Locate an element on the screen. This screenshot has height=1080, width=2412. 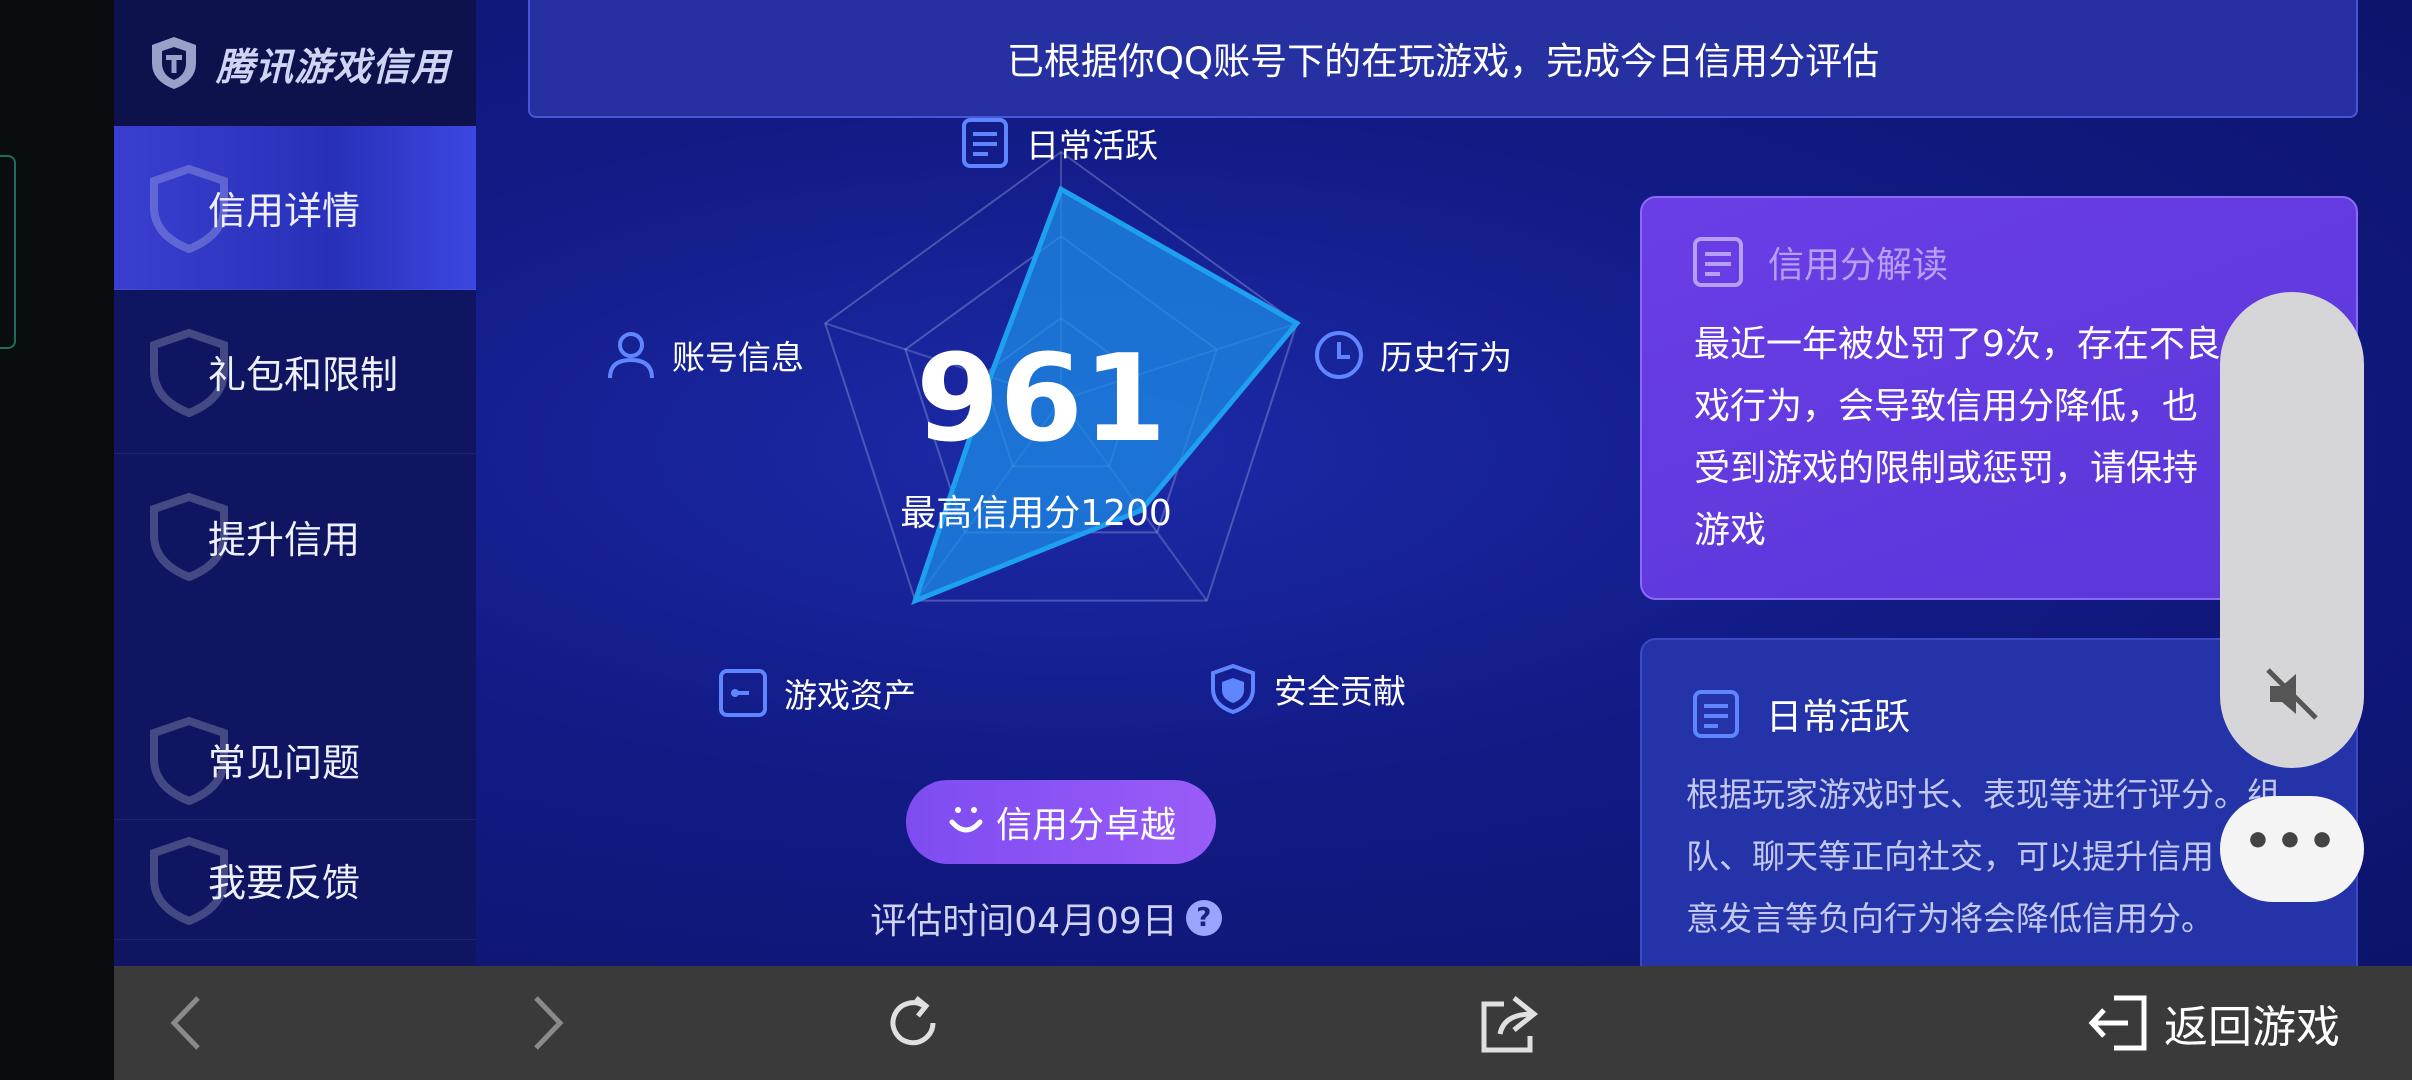
sidebar-item-gifts-restrictions: 礼包和限制 is located at coordinates (295, 372).